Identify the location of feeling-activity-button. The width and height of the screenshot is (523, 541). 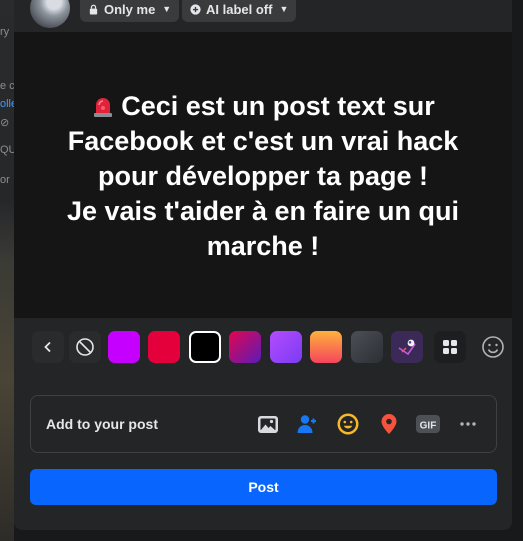
(348, 424).